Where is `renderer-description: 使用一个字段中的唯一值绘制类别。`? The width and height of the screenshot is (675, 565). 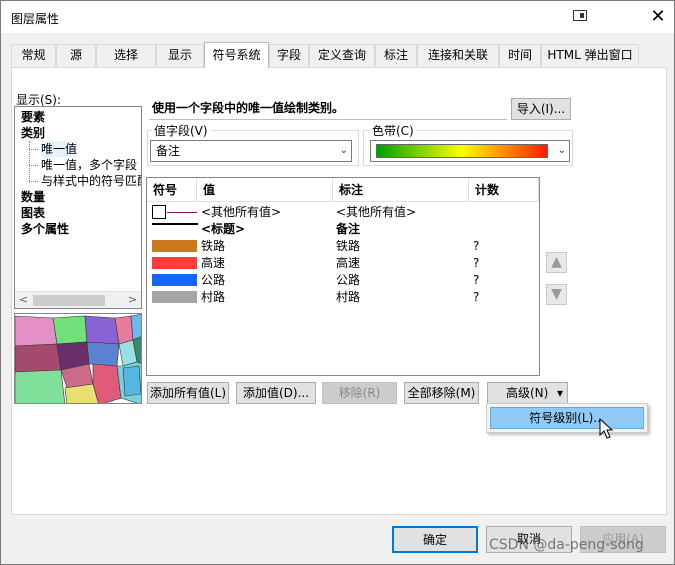 renderer-description: 使用一个字段中的唯一值绘制类别。 is located at coordinates (328, 109).